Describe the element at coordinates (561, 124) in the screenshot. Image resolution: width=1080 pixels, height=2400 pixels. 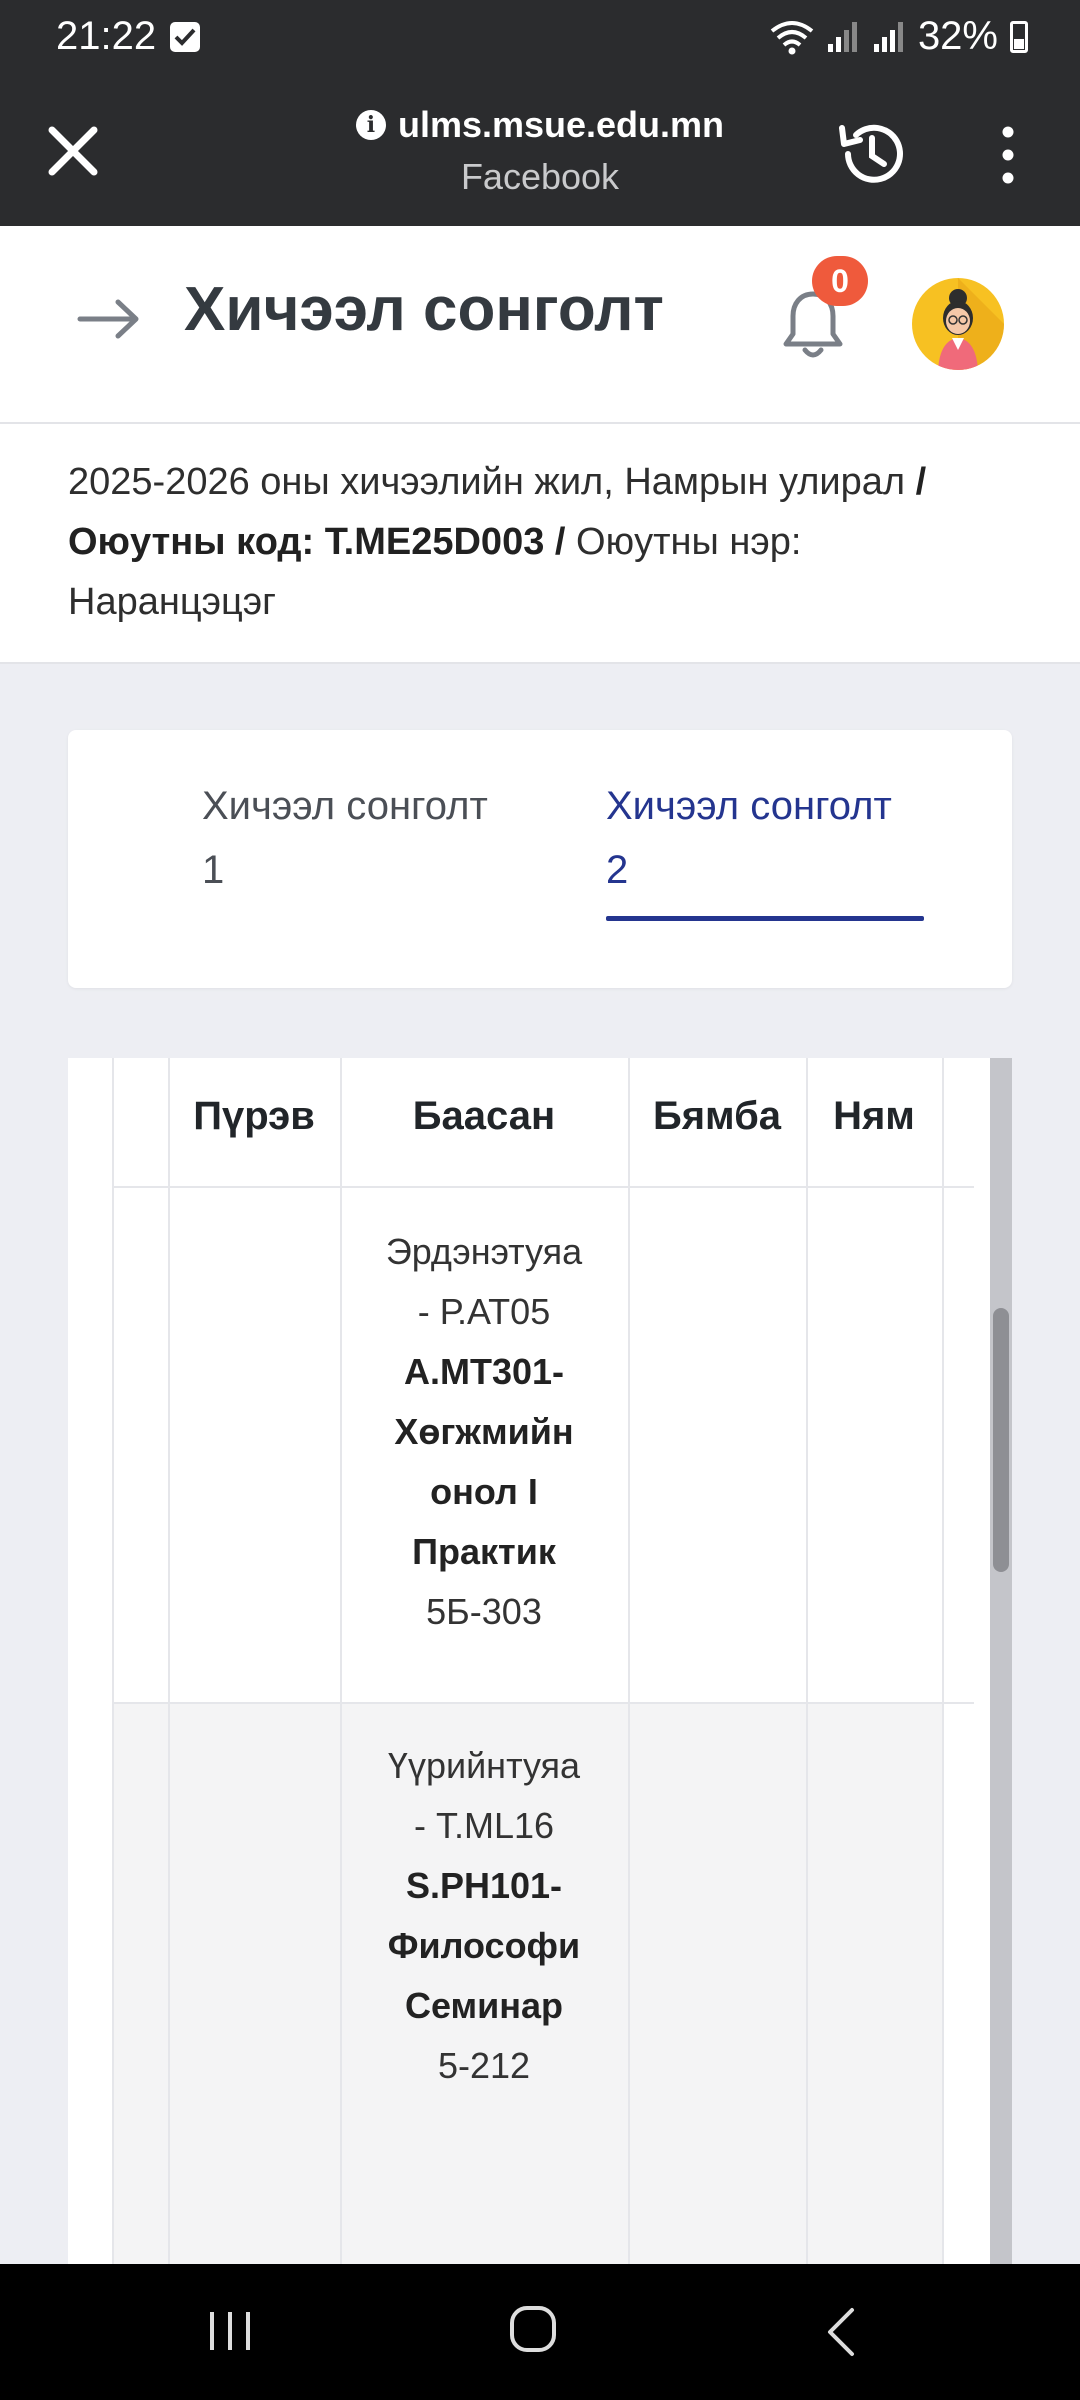
I see `url-text: ulms.msue.edu.mn` at that location.